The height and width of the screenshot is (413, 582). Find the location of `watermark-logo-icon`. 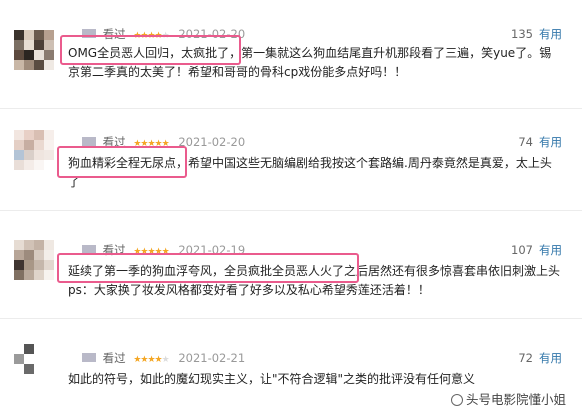

watermark-logo-icon is located at coordinates (456, 400).